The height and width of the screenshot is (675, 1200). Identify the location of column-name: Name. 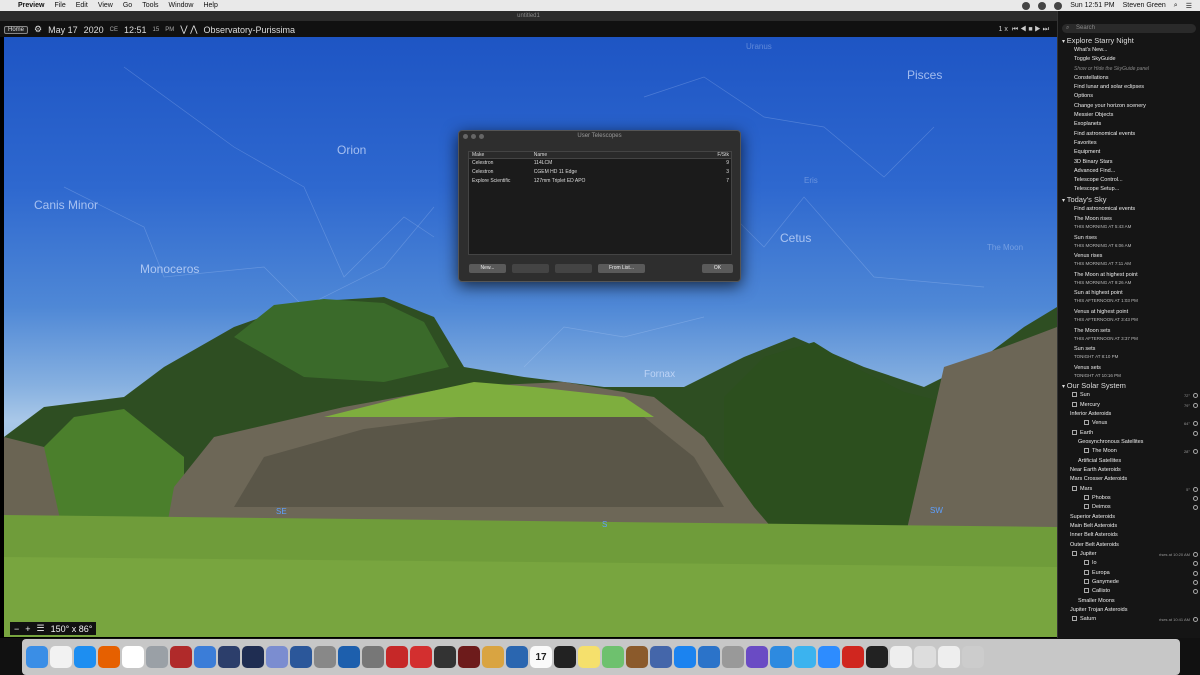
(625, 155).